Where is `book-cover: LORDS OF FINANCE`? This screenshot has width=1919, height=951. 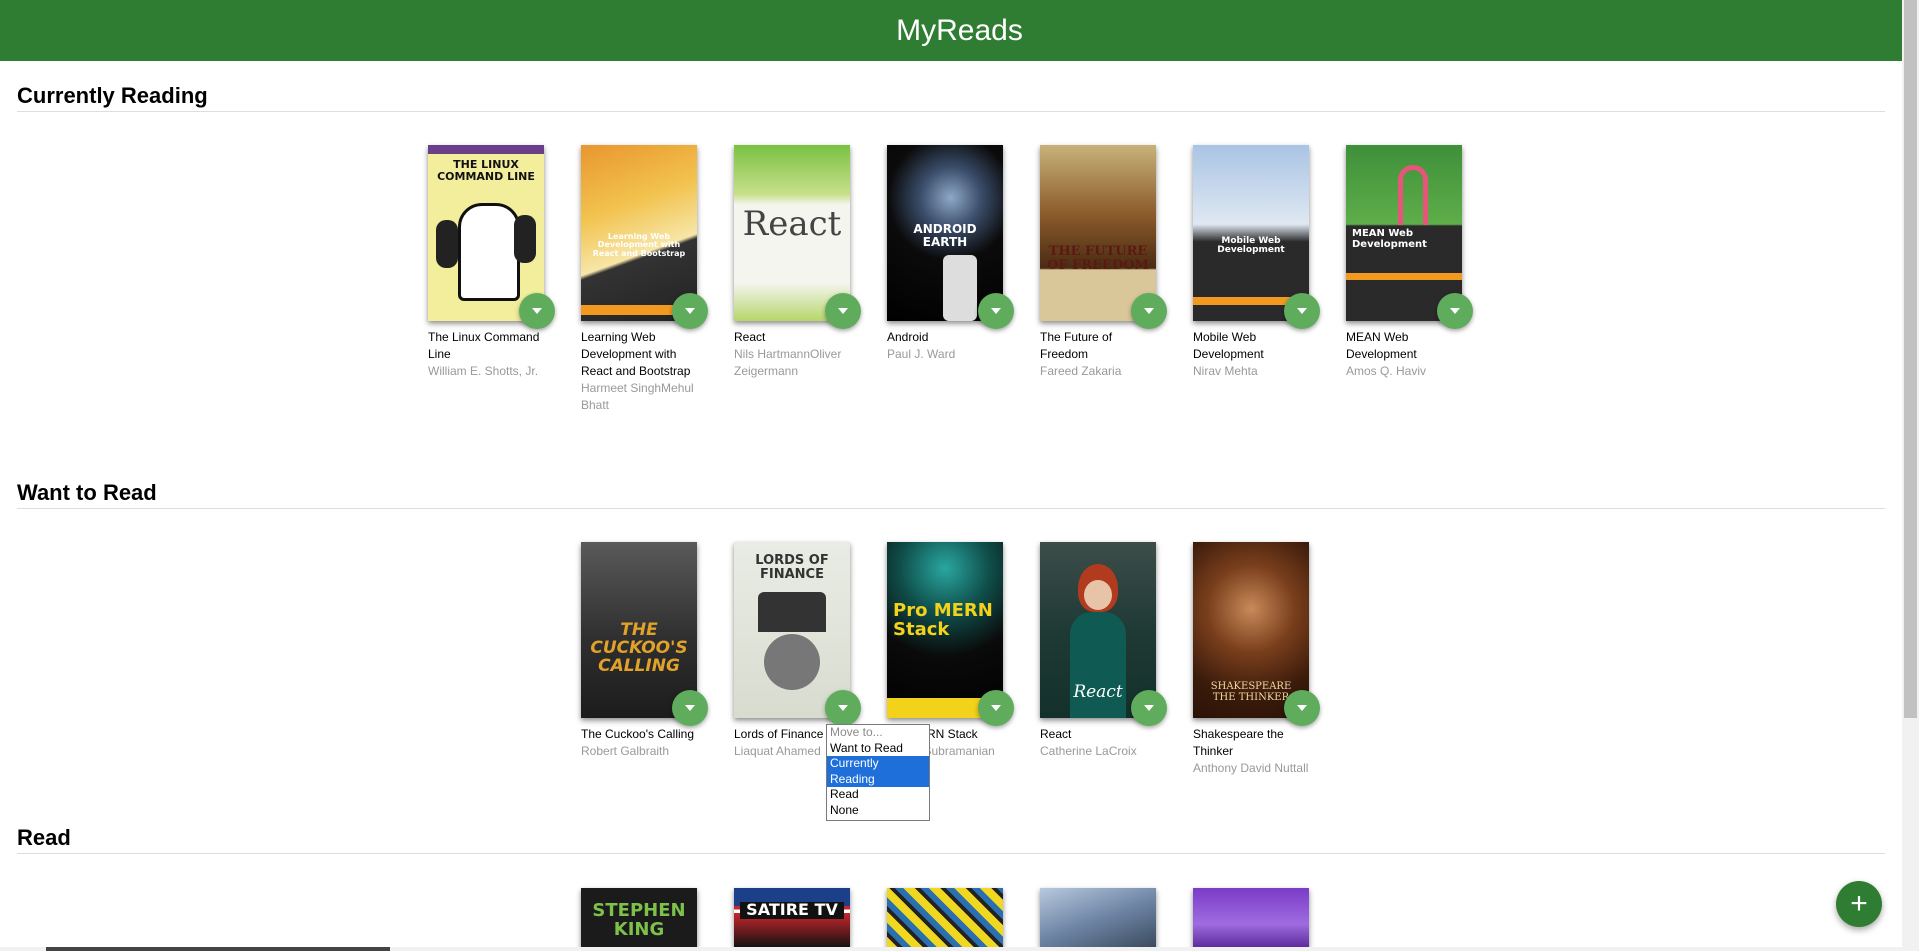 book-cover: LORDS OF FINANCE is located at coordinates (792, 630).